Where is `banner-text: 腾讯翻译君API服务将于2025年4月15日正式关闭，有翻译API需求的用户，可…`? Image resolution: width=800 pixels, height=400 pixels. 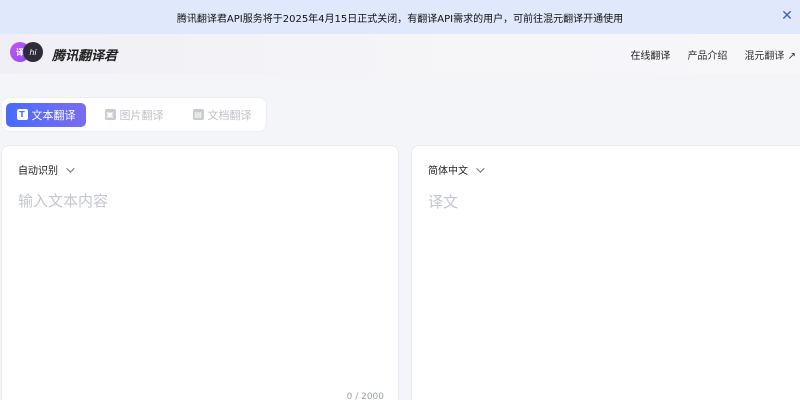
banner-text: 腾讯翻译君API服务将于2025年4月15日正式关闭，有翻译API需求的用户，可… is located at coordinates (400, 19).